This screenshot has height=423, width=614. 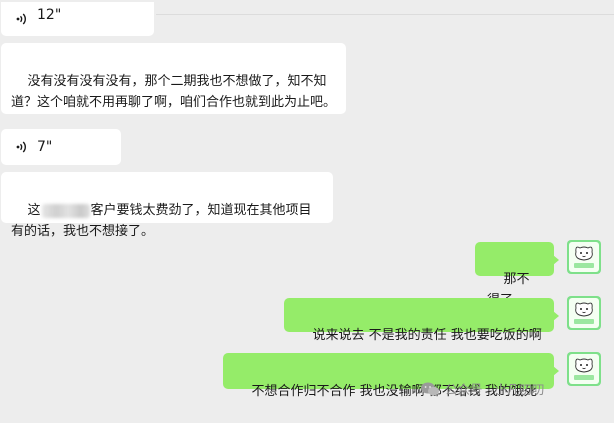 I want to click on divider, so click(x=385, y=14).